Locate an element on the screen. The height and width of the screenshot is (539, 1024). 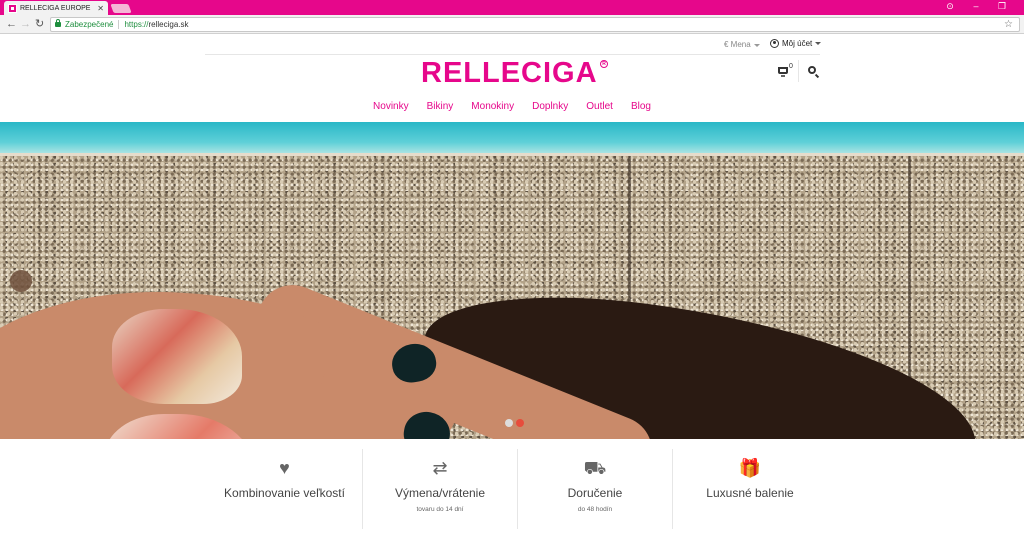
cart-button: 0 is located at coordinates (785, 70).